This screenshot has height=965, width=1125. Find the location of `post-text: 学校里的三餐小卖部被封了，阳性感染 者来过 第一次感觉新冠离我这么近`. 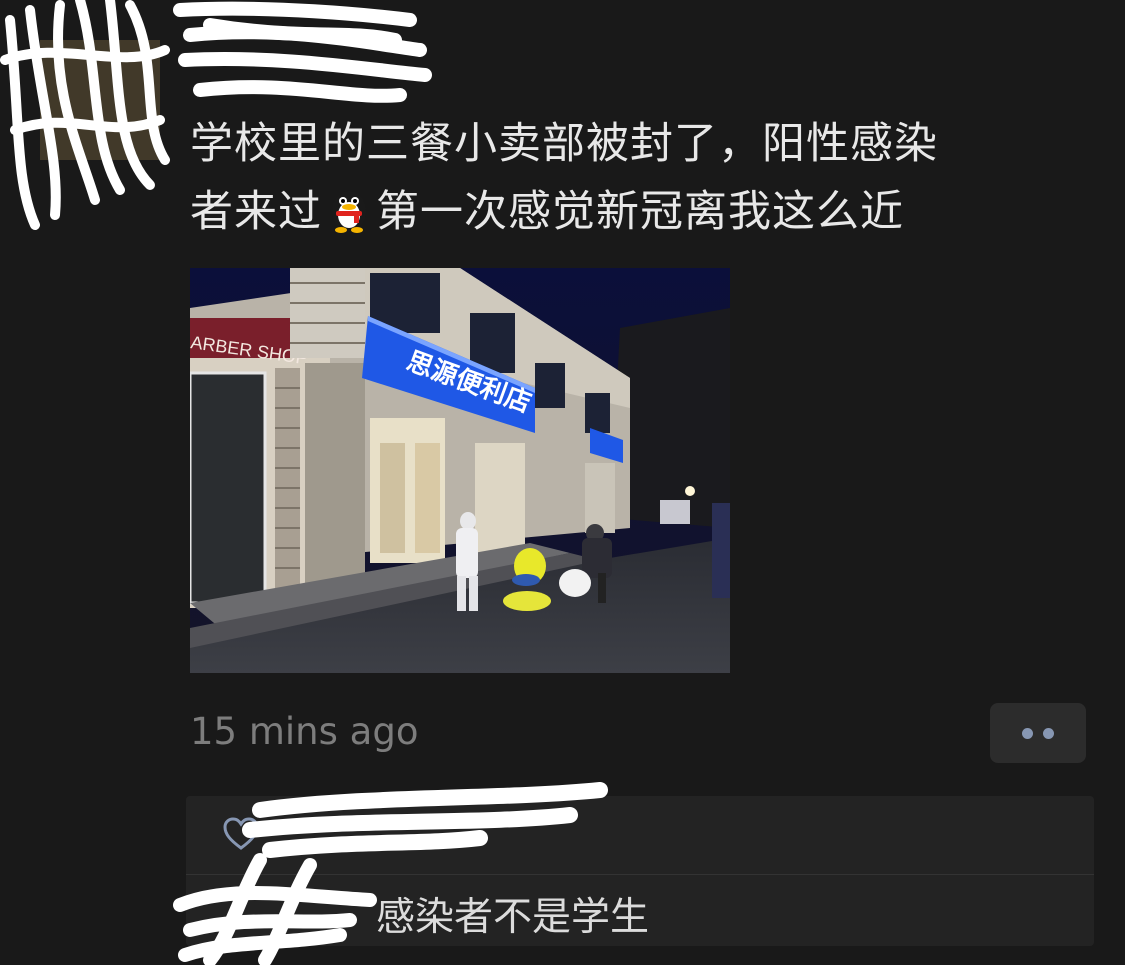

post-text: 学校里的三餐小卖部被封了，阳性感染 者来过 第一次感觉新冠离我这么近 is located at coordinates (640, 178).